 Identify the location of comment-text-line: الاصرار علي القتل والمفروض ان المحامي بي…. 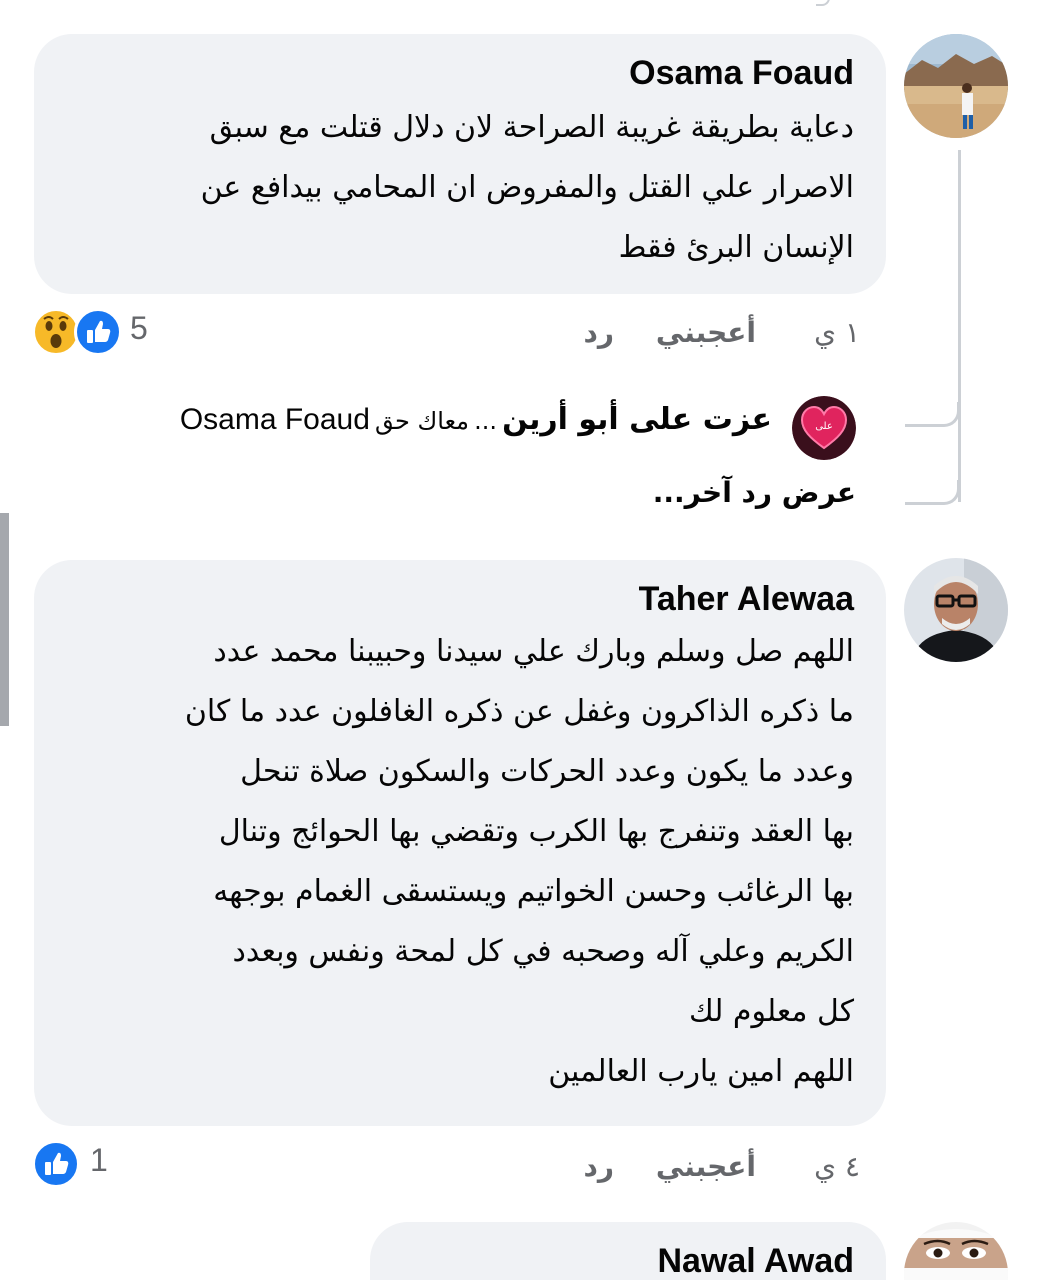
(527, 187).